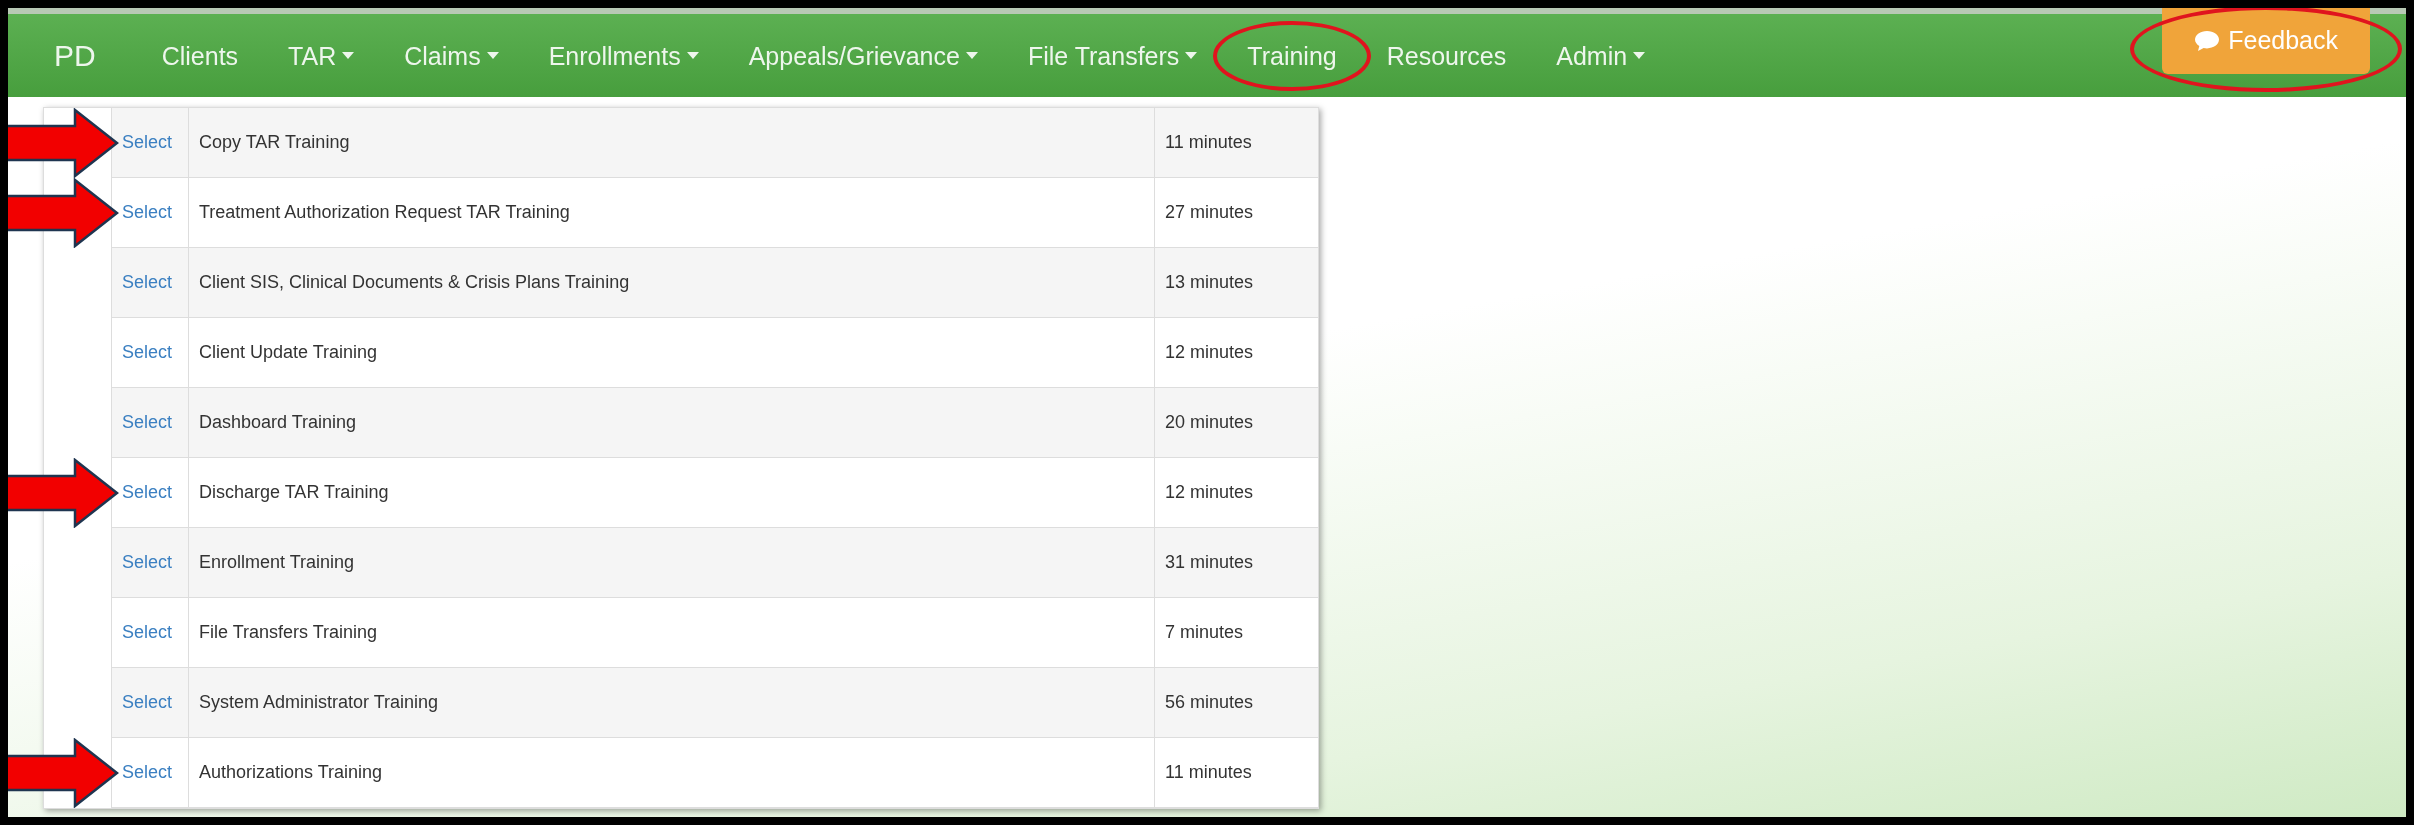  What do you see at coordinates (672, 352) in the screenshot?
I see `training-name-cell: Client Update Training` at bounding box center [672, 352].